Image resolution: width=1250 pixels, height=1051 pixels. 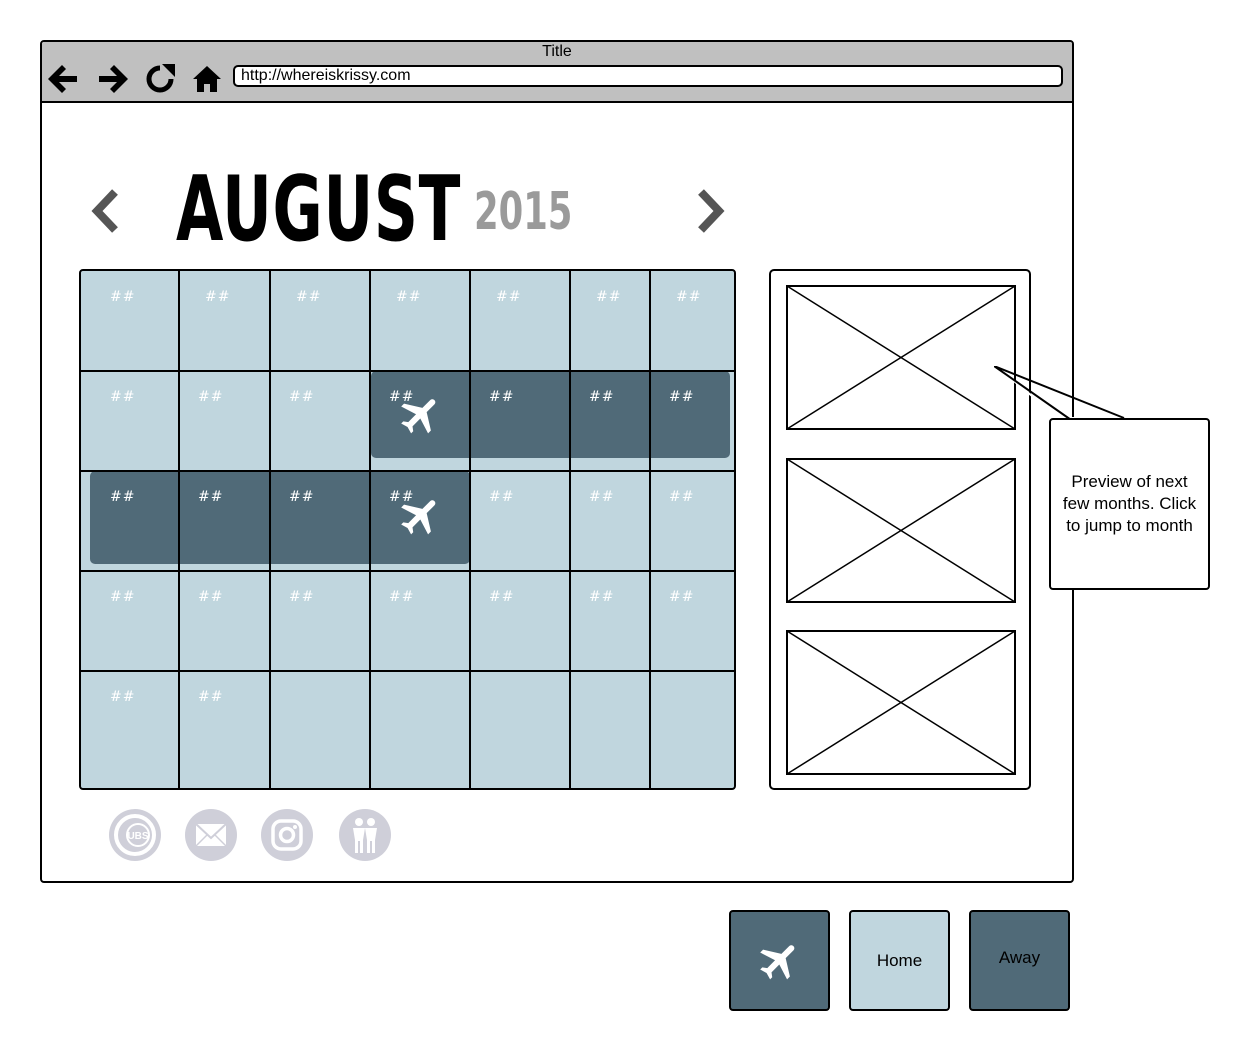 I want to click on chevron-left-icon, so click(x=104, y=211).